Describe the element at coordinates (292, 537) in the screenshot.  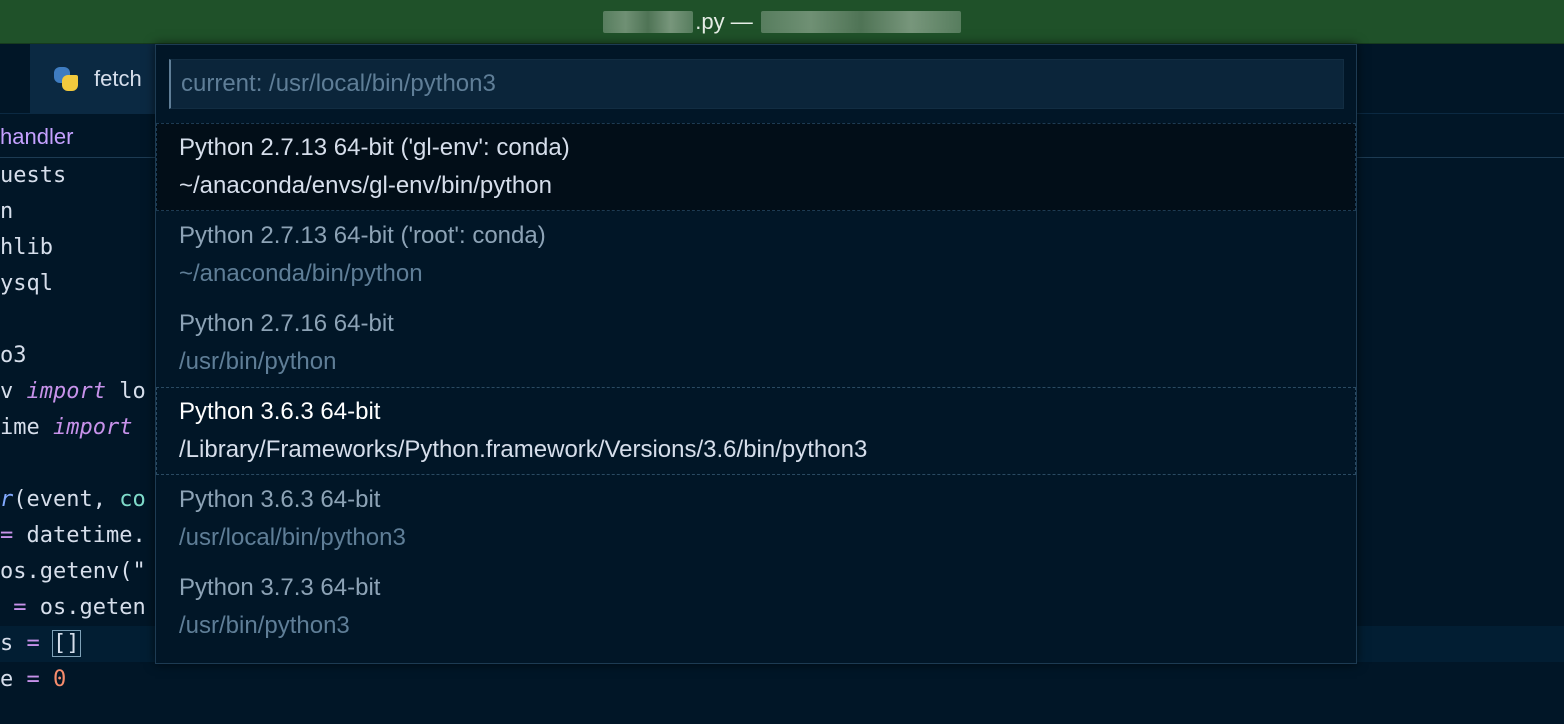
I see `interpreter-path: /usr/local/bin/python3` at that location.